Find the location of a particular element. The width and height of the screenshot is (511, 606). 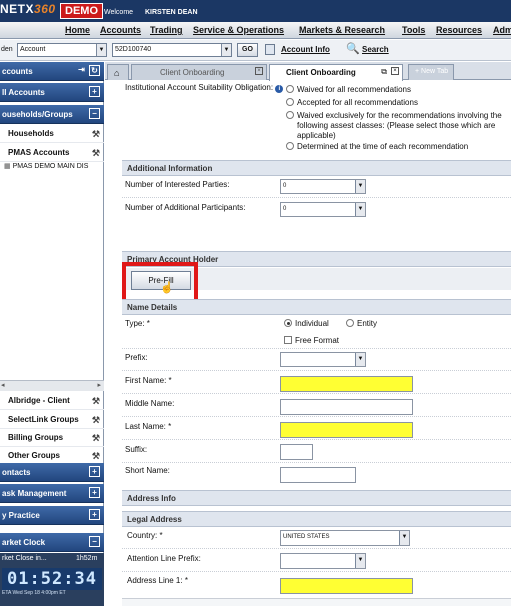

app-logo: NETX360 is located at coordinates (29, 12).